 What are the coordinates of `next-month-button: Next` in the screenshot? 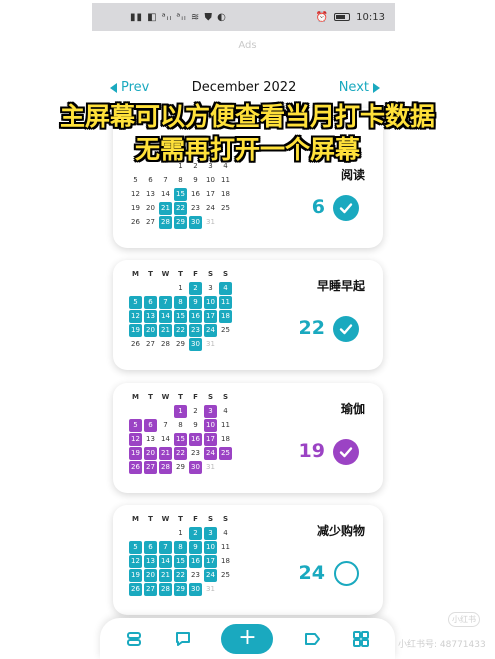 It's located at (359, 87).